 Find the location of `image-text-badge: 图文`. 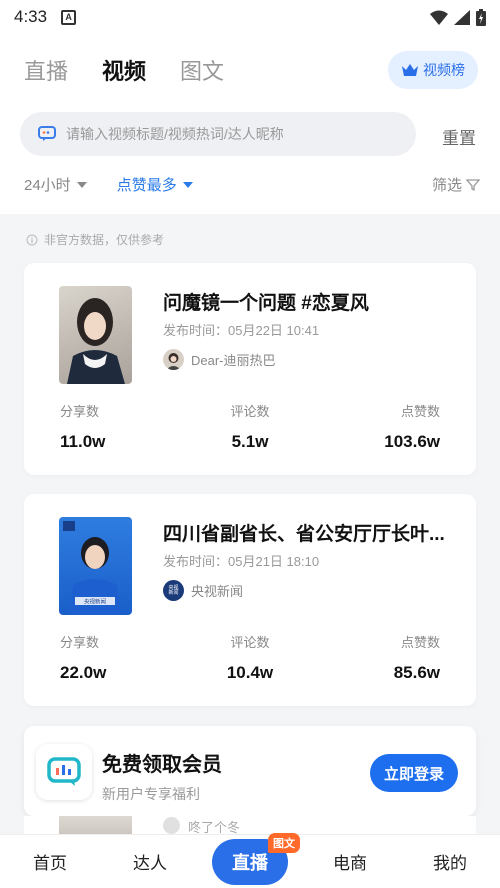

image-text-badge: 图文 is located at coordinates (284, 842).